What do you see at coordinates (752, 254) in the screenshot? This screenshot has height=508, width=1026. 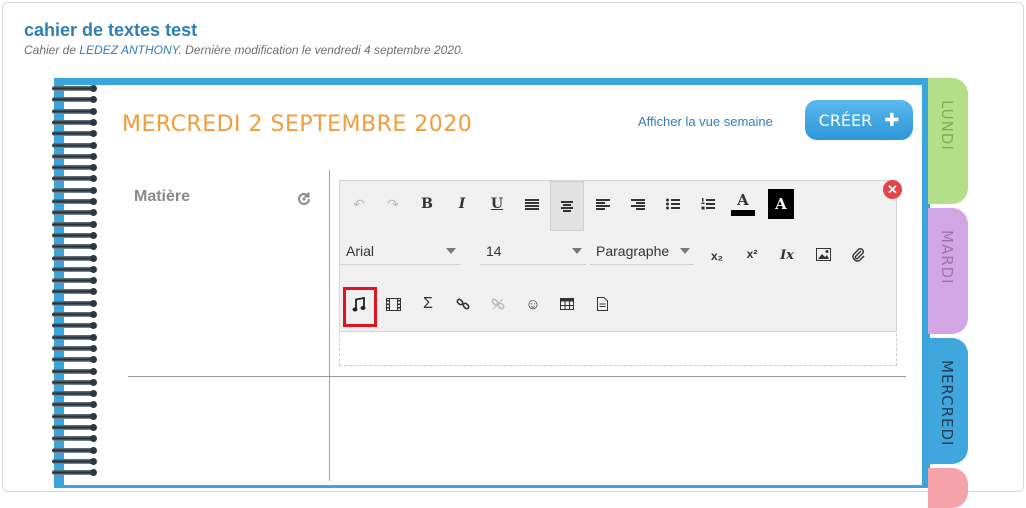 I see `superscript-button: x²` at bounding box center [752, 254].